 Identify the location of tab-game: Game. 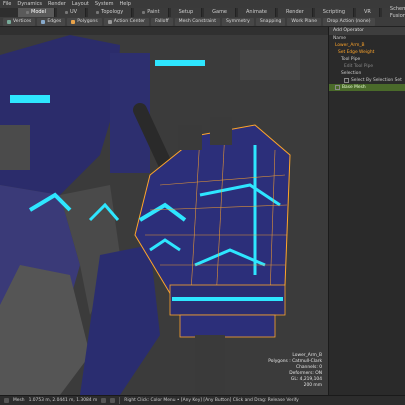
(220, 12).